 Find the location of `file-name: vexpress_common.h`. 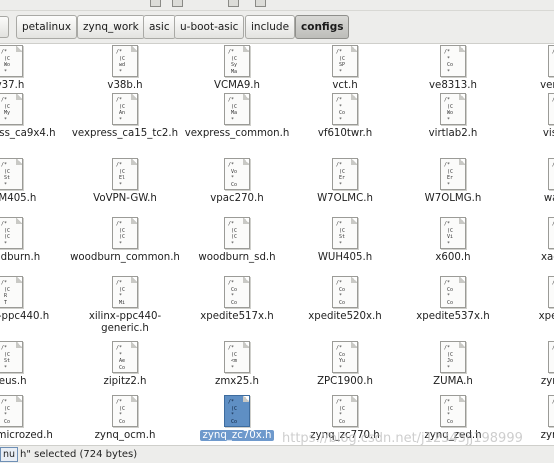

file-name: vexpress_common.h is located at coordinates (237, 133).